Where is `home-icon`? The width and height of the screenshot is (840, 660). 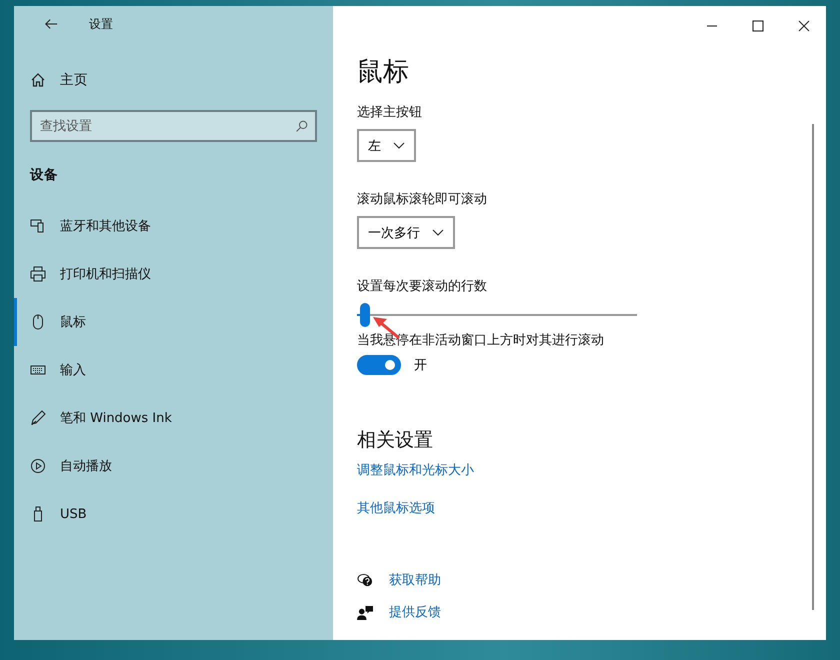
home-icon is located at coordinates (38, 80).